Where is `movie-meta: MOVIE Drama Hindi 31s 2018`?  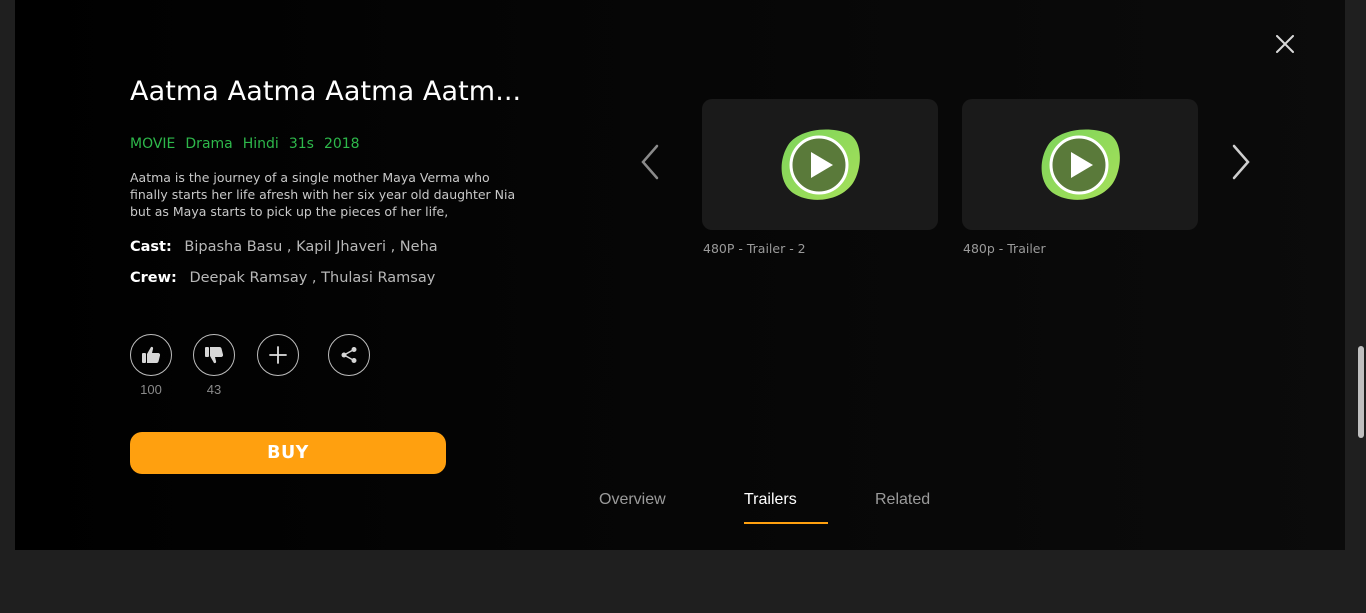 movie-meta: MOVIE Drama Hindi 31s 2018 is located at coordinates (245, 144).